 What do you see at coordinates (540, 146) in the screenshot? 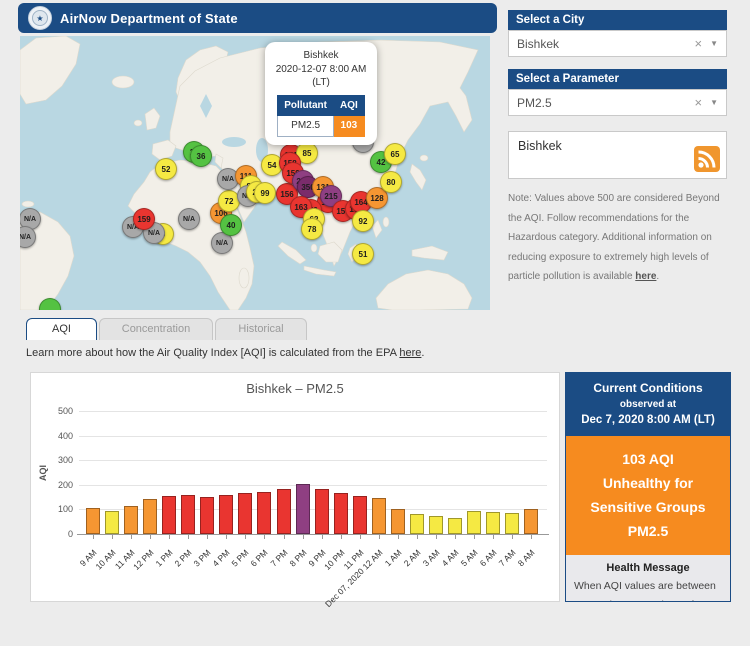
I see `rss-city-label: Bishkek` at bounding box center [540, 146].